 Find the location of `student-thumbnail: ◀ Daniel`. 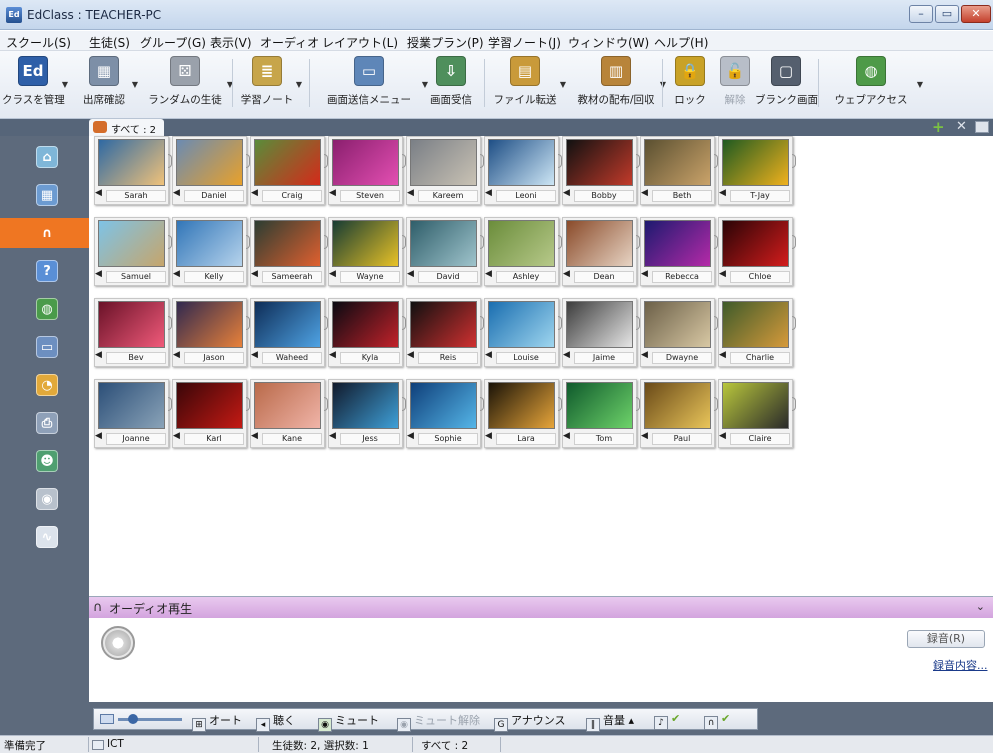

student-thumbnail: ◀ Daniel is located at coordinates (211, 172).